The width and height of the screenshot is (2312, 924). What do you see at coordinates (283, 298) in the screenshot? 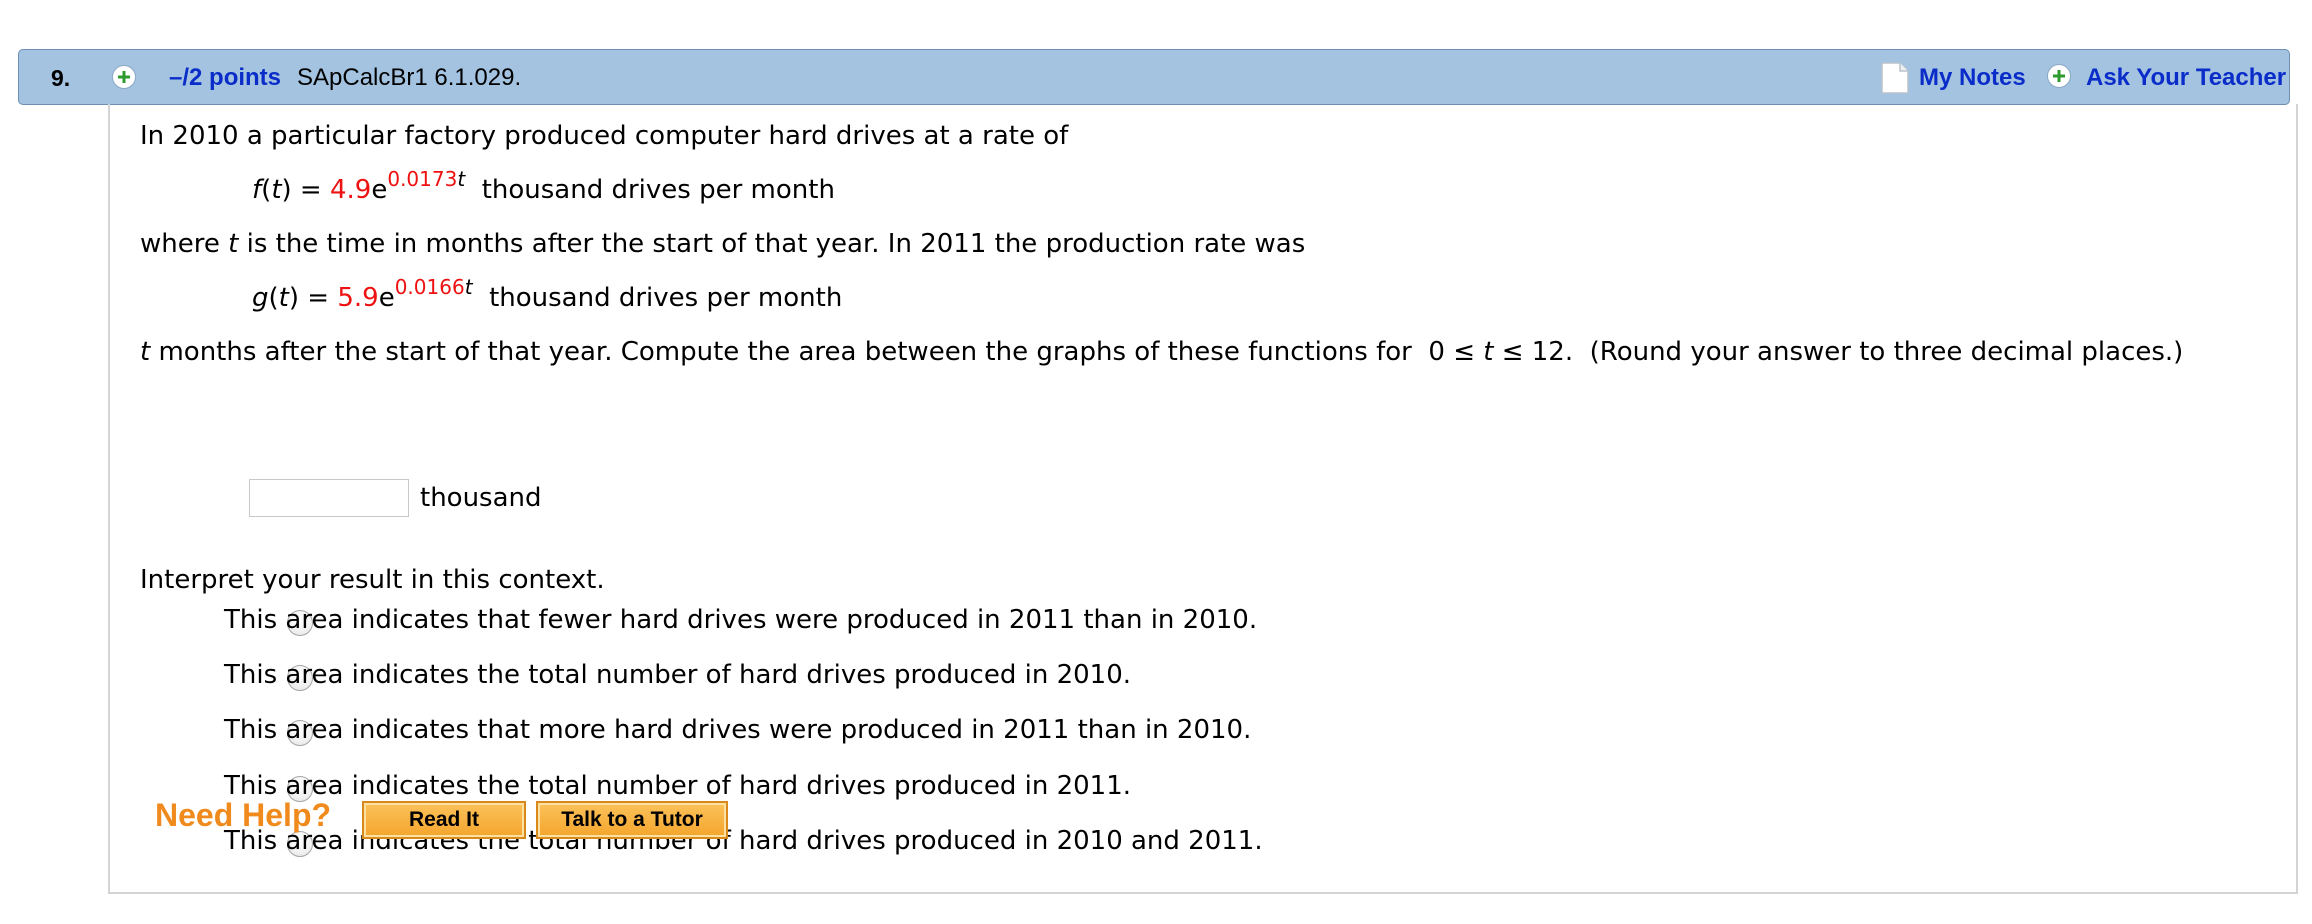
I see `g-var: t` at bounding box center [283, 298].